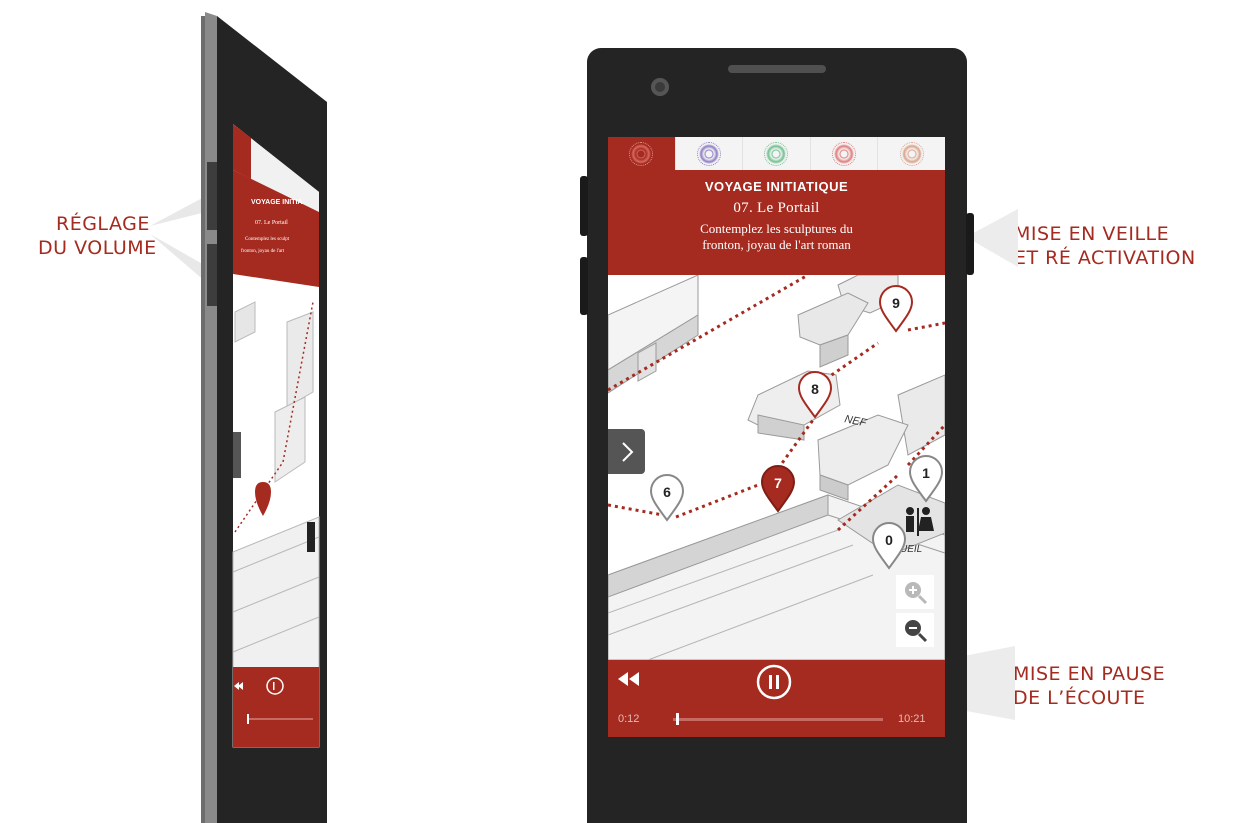 This screenshot has width=1234, height=823. I want to click on audio-player: 0:12 10:21, so click(776, 698).